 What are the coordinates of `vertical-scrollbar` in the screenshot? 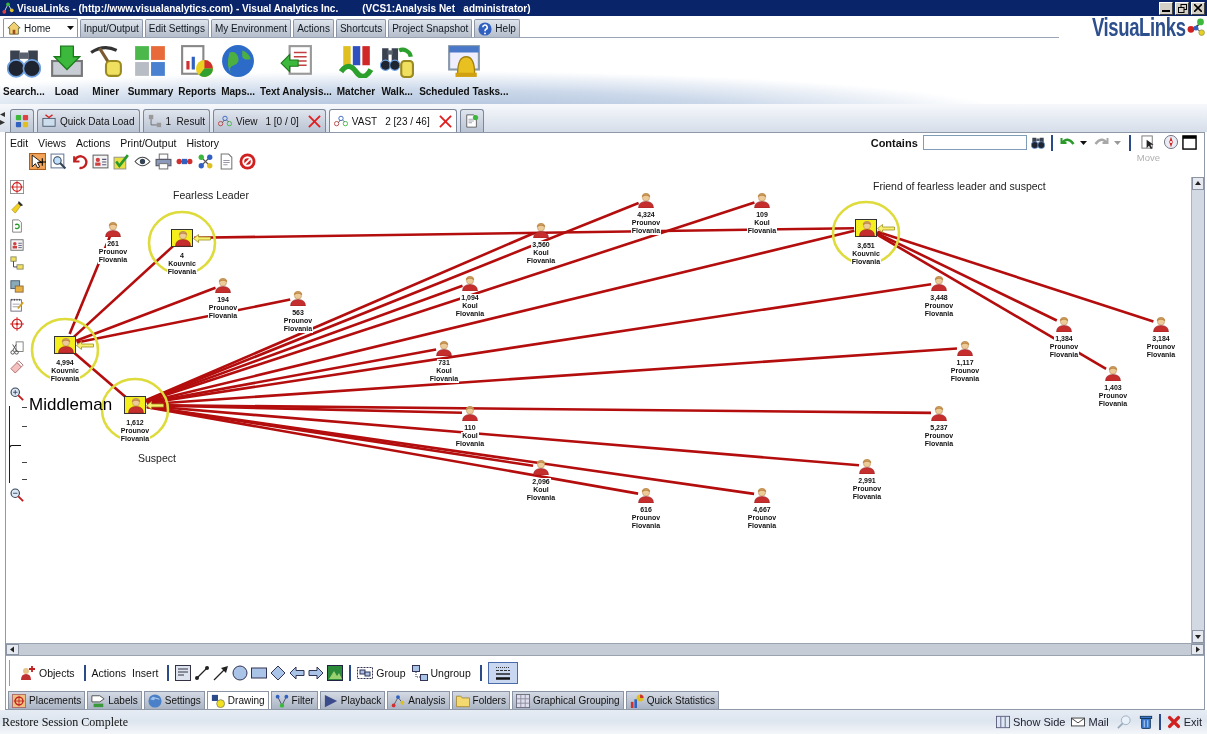 It's located at (1197, 410).